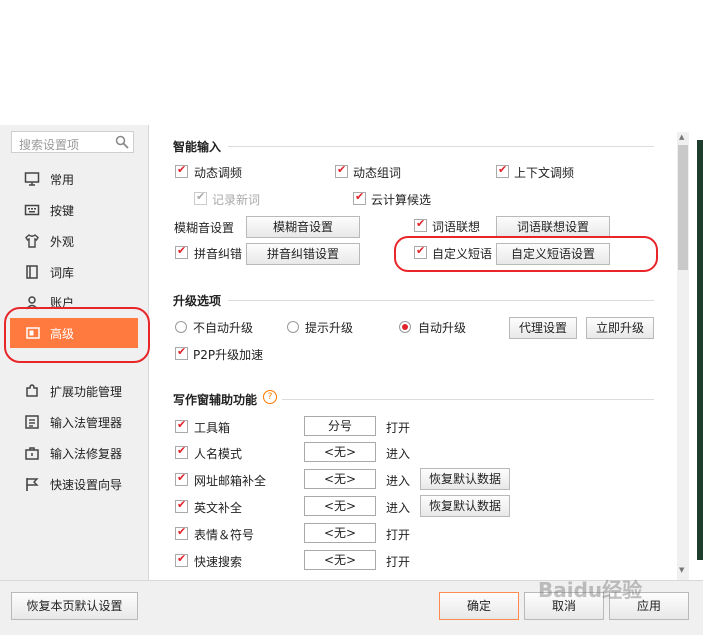 The width and height of the screenshot is (703, 635). Describe the element at coordinates (62, 242) in the screenshot. I see `sidebar-item-label: 外观` at that location.